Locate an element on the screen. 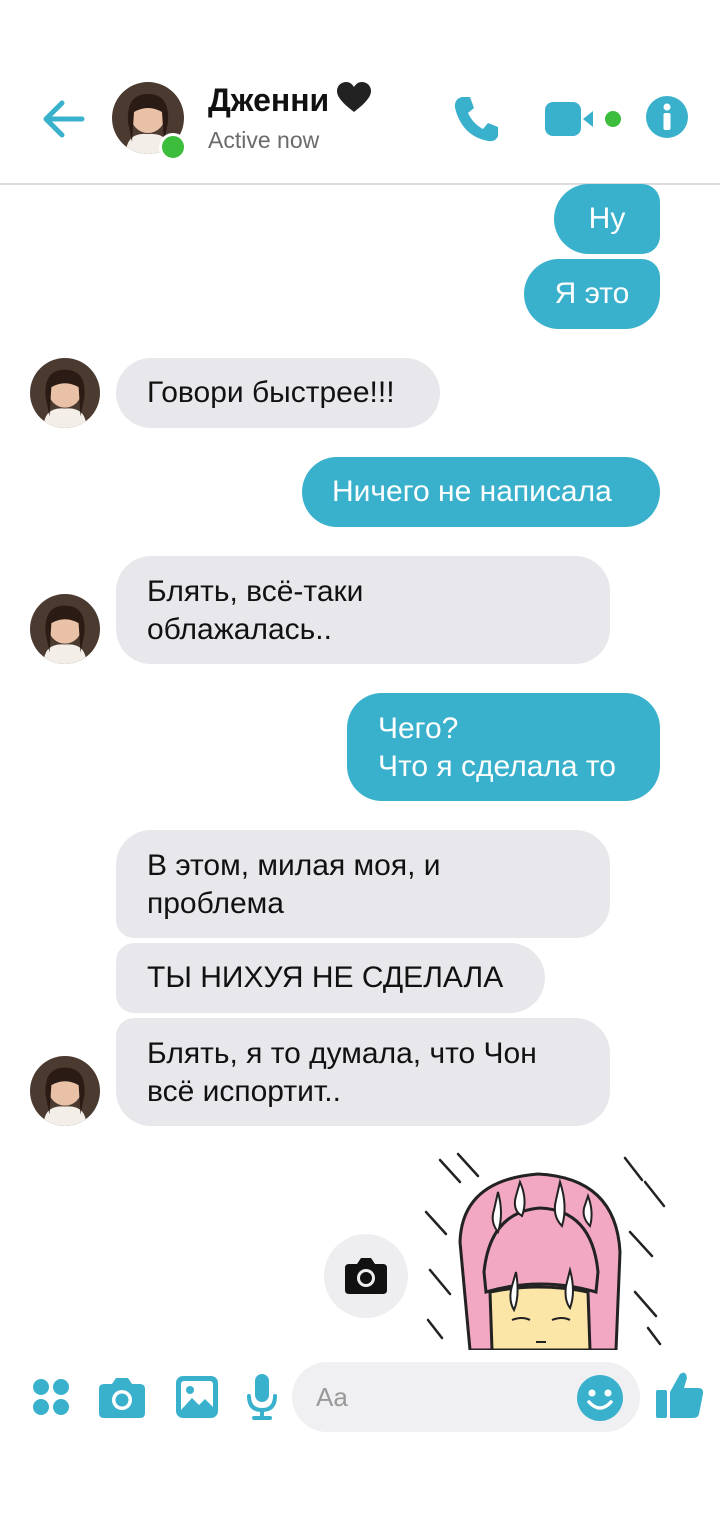  phone-icon is located at coordinates (476, 119).